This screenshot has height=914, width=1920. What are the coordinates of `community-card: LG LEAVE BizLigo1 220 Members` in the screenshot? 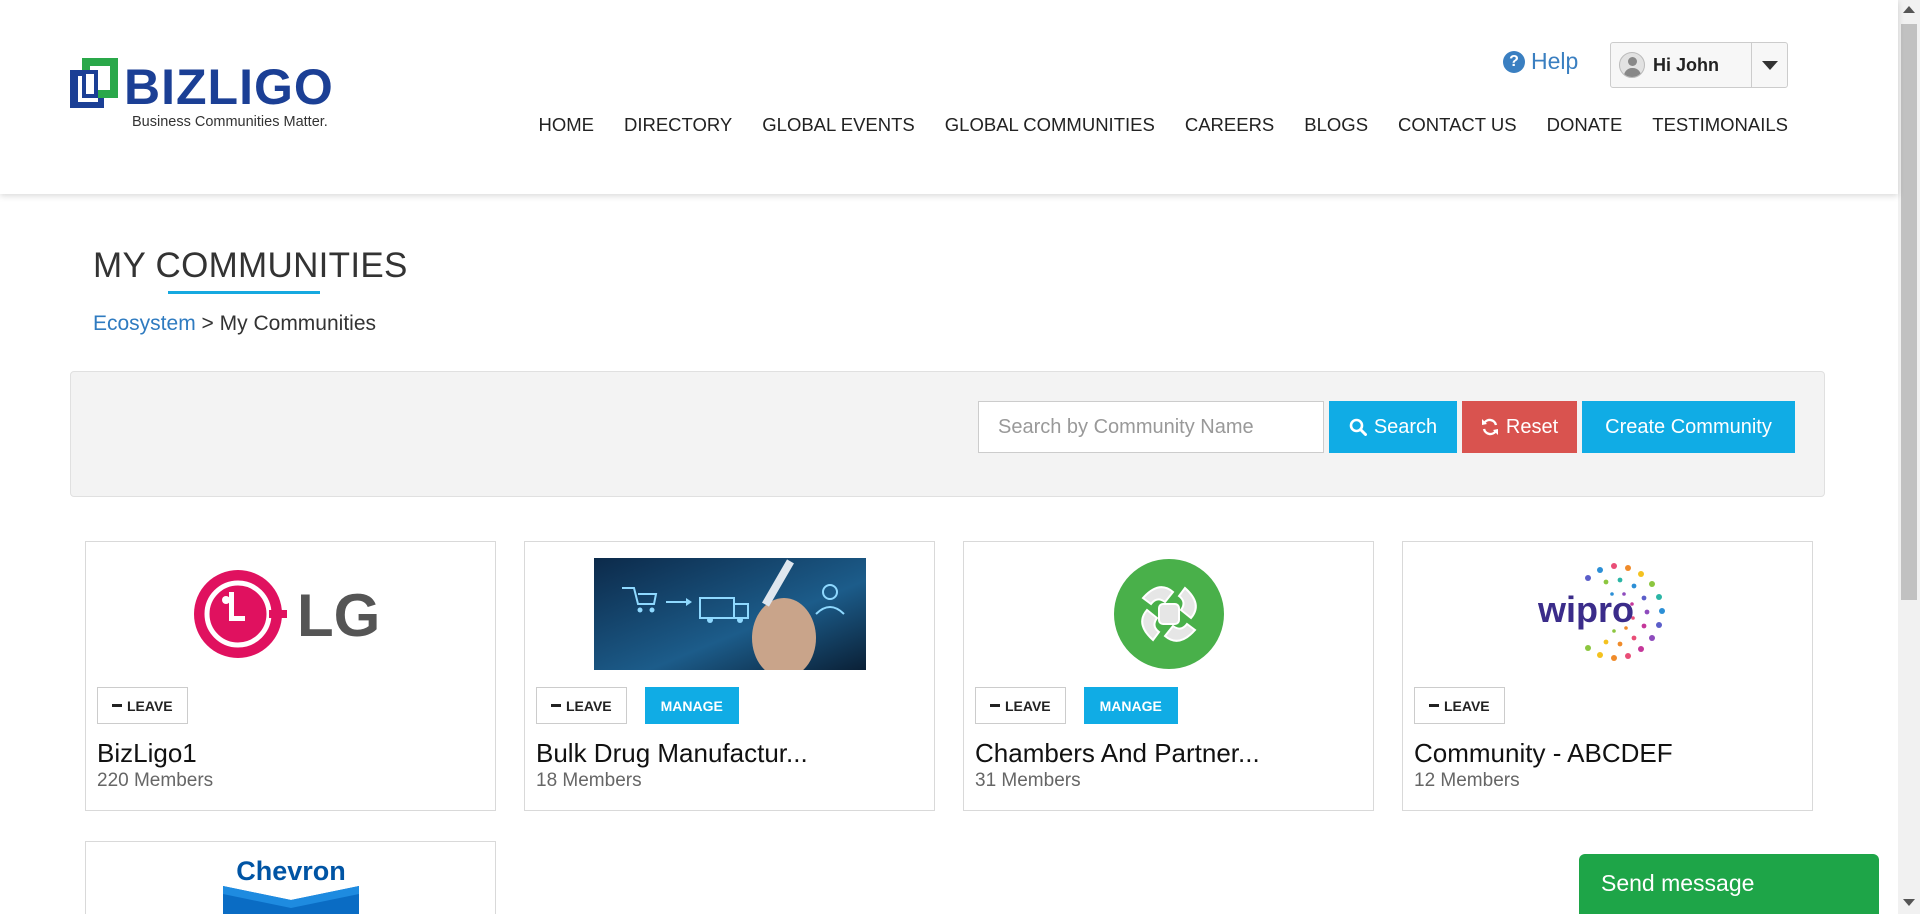 It's located at (290, 676).